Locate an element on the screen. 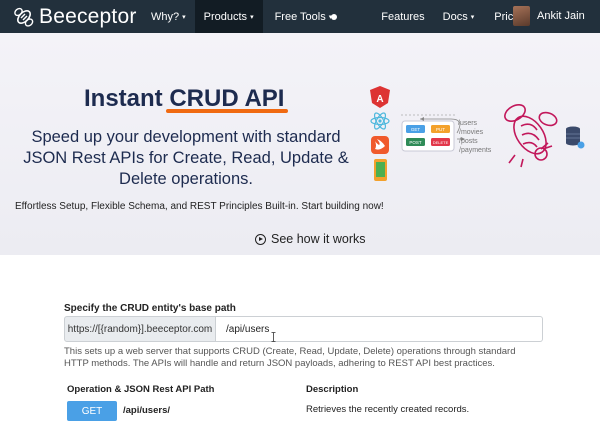 The width and height of the screenshot is (600, 426). angular-icon: A is located at coordinates (380, 97).